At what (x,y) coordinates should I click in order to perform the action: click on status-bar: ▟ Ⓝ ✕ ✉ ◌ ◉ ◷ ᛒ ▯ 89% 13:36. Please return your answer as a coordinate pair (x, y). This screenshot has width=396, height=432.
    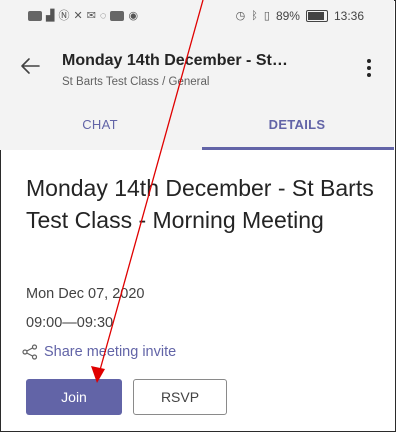
    Looking at the image, I should click on (197, 17).